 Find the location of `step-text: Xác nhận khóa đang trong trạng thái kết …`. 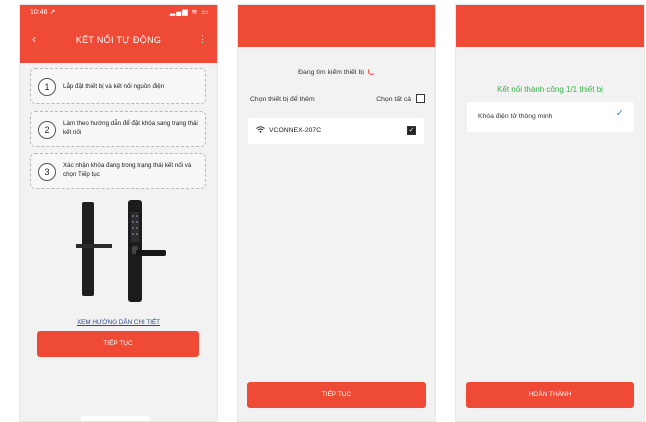

step-text: Xác nhận khóa đang trong trạng thái kết … is located at coordinates (127, 170).